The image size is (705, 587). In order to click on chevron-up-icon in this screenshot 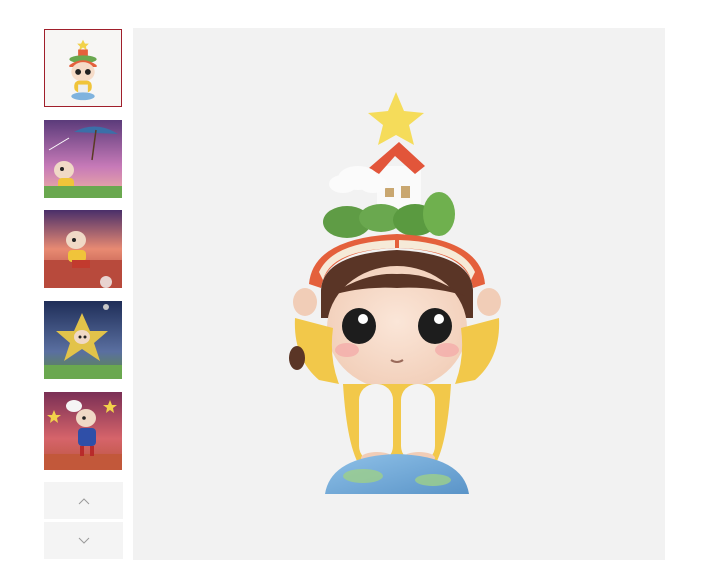, I will do `click(83, 500)`.